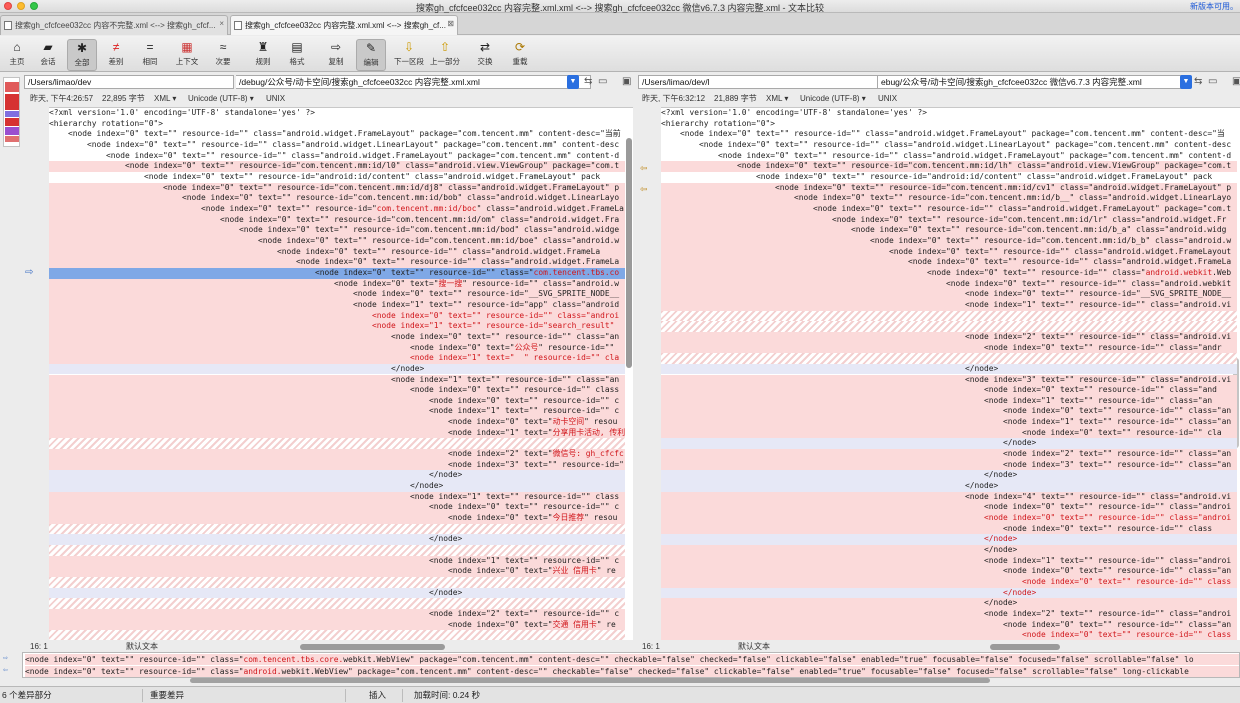 This screenshot has height=703, width=1240. Describe the element at coordinates (777, 99) in the screenshot. I see `right-format-select: XML ▾` at that location.